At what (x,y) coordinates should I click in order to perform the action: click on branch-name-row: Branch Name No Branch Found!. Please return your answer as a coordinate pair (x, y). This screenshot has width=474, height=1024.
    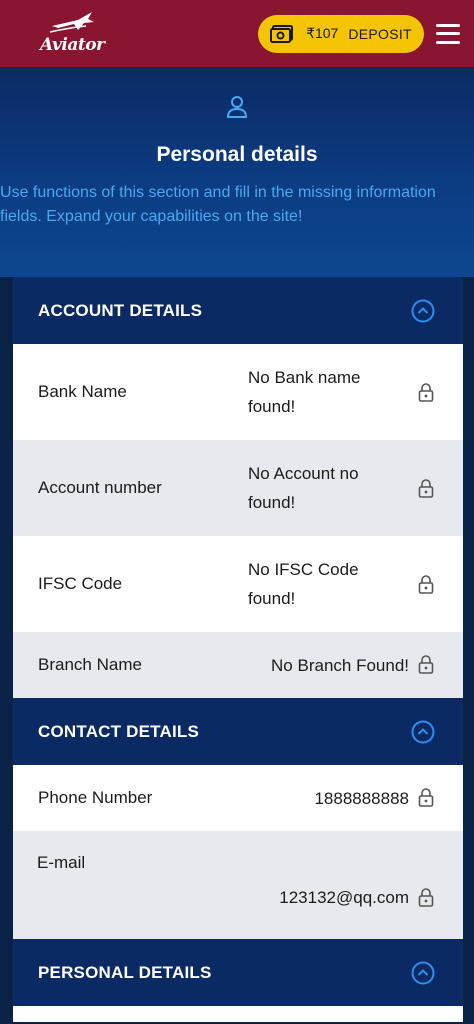
    Looking at the image, I should click on (238, 665).